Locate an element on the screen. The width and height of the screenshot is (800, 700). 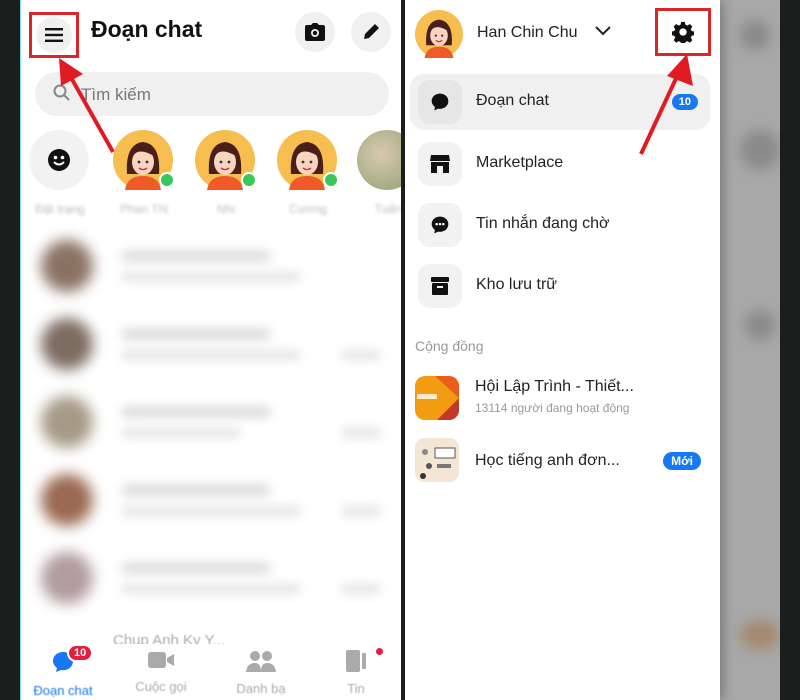
chat-bubble-icon is located at coordinates (440, 102).